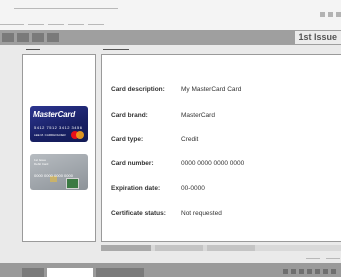 The height and width of the screenshot is (277, 341). Describe the element at coordinates (33, 49) in the screenshot. I see `left-panel-header-line` at that location.